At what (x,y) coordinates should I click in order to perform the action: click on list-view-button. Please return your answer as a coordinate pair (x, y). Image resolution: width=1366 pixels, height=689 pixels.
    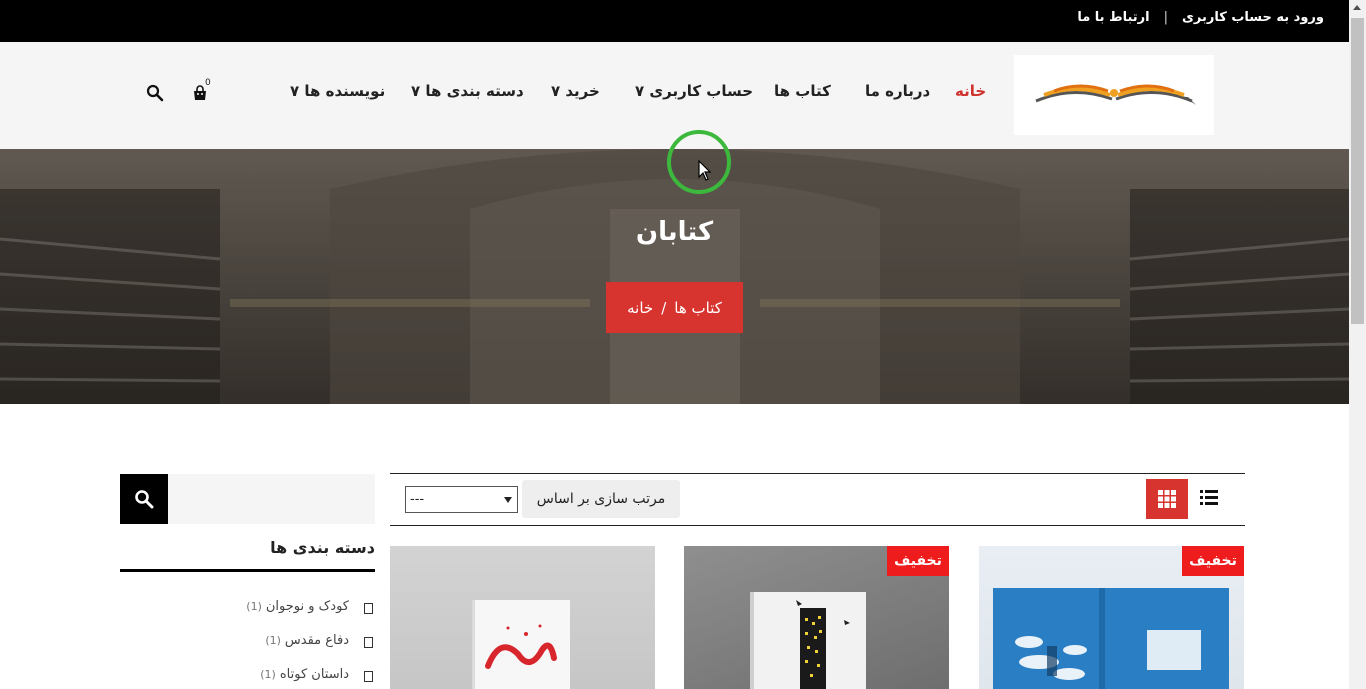
    Looking at the image, I should click on (1209, 497).